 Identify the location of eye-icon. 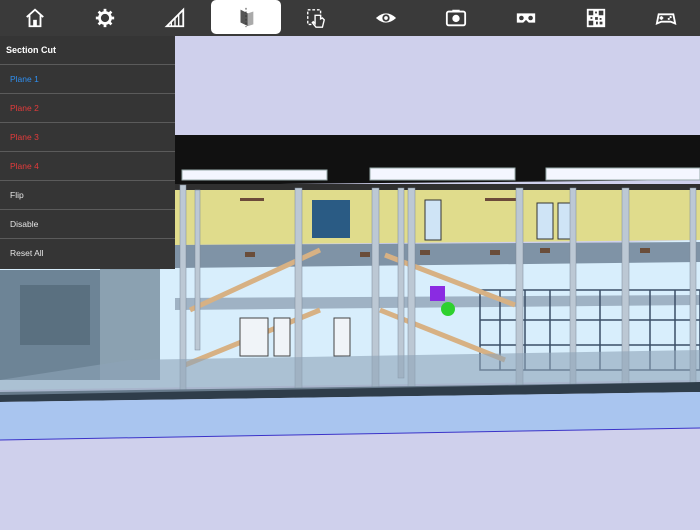
(386, 18).